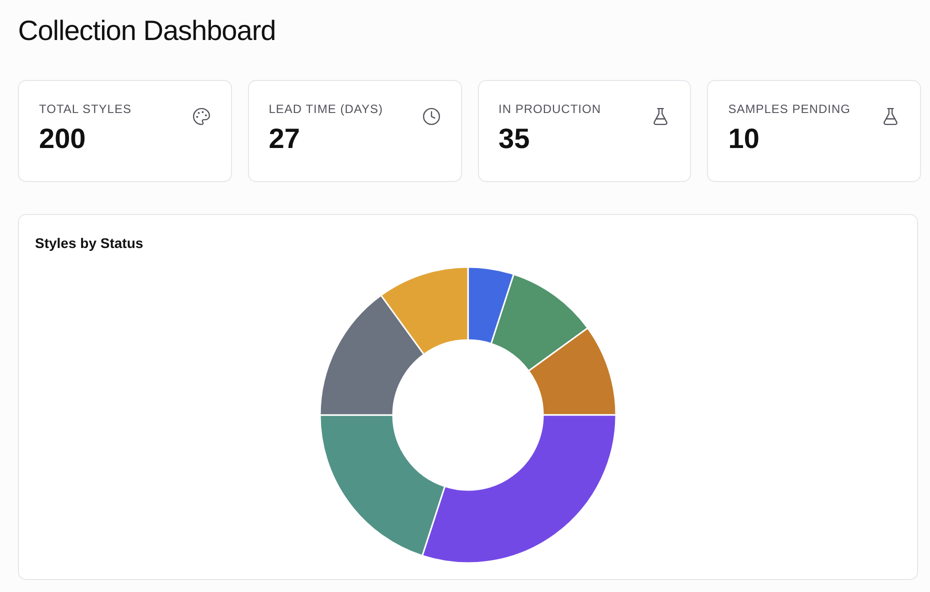 The image size is (930, 592). I want to click on palette-icon, so click(201, 116).